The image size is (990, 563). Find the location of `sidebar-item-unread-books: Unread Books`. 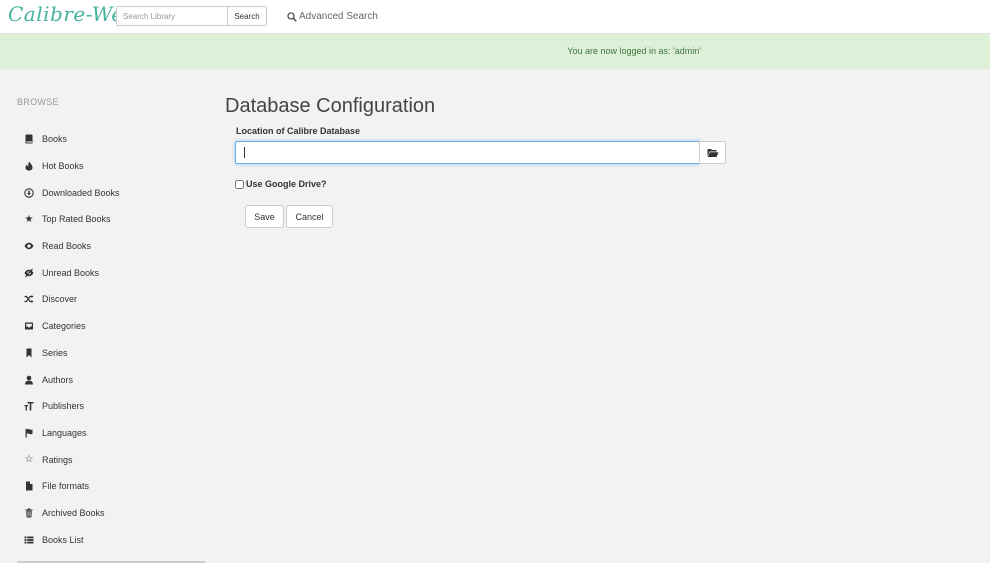

sidebar-item-unread-books: Unread Books is located at coordinates (112, 272).